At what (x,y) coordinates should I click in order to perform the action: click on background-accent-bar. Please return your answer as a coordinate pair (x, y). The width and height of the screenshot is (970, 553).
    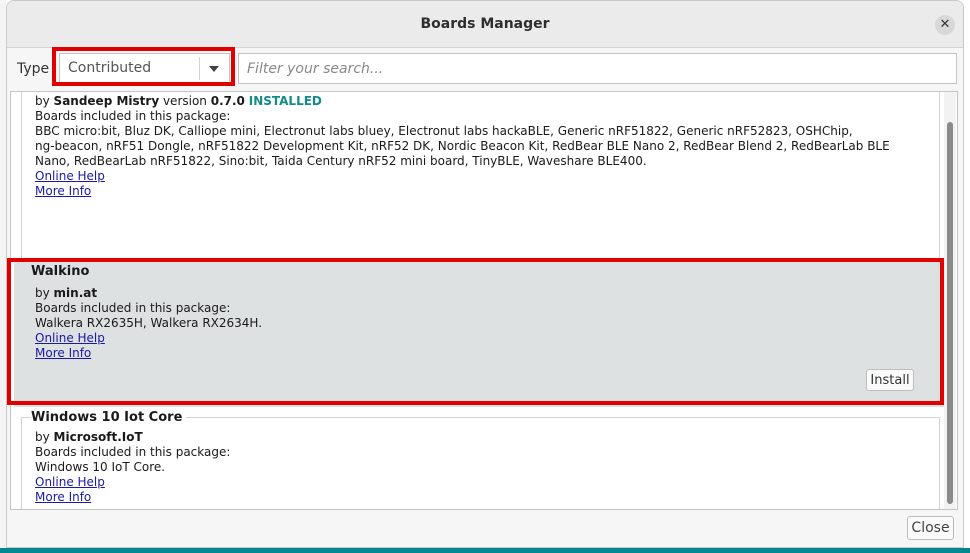
    Looking at the image, I should click on (485, 550).